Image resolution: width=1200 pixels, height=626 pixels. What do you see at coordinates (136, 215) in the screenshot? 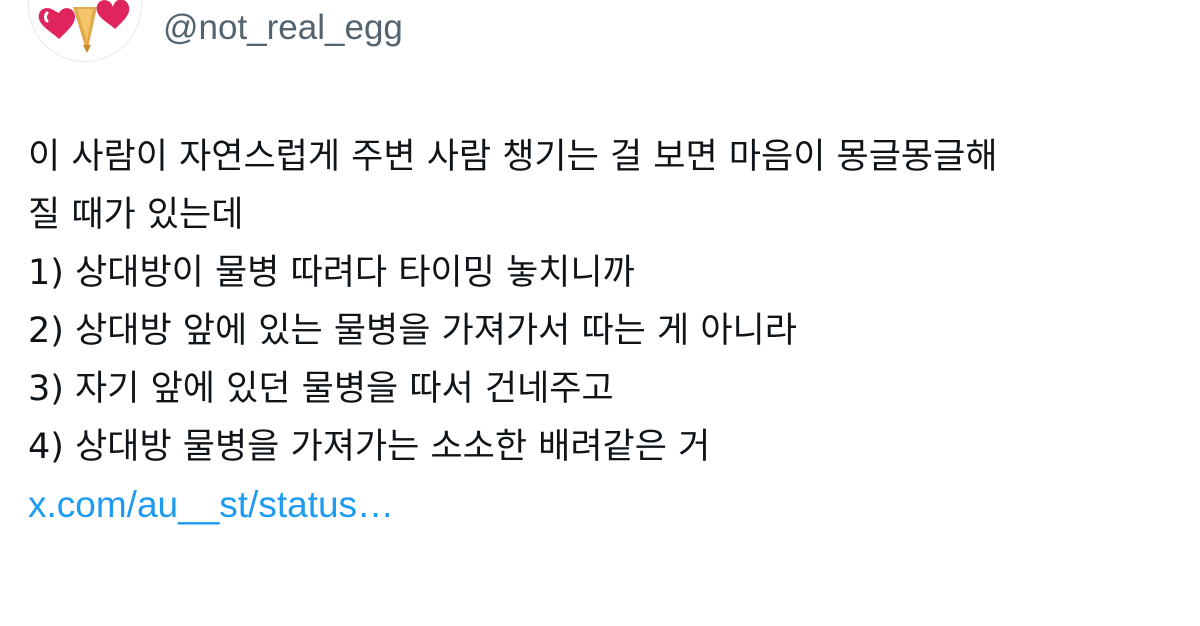
I see `tweet-line: 질 때가 있는데` at bounding box center [136, 215].